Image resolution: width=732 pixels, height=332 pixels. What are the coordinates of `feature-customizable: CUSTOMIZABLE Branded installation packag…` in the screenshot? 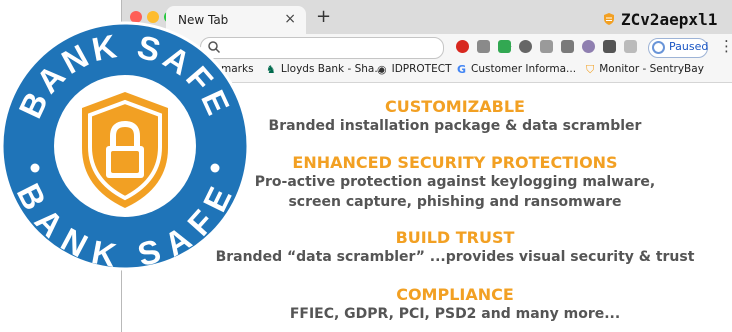 It's located at (455, 116).